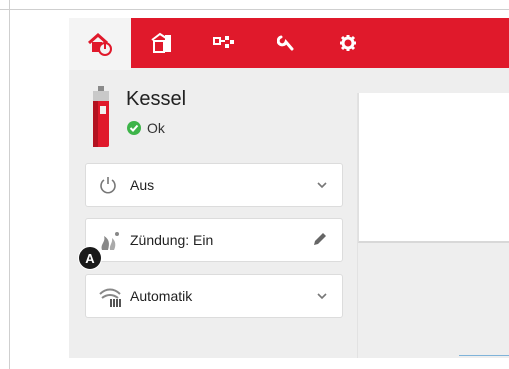  Describe the element at coordinates (214, 296) in the screenshot. I see `mode-select: Automatik` at that location.